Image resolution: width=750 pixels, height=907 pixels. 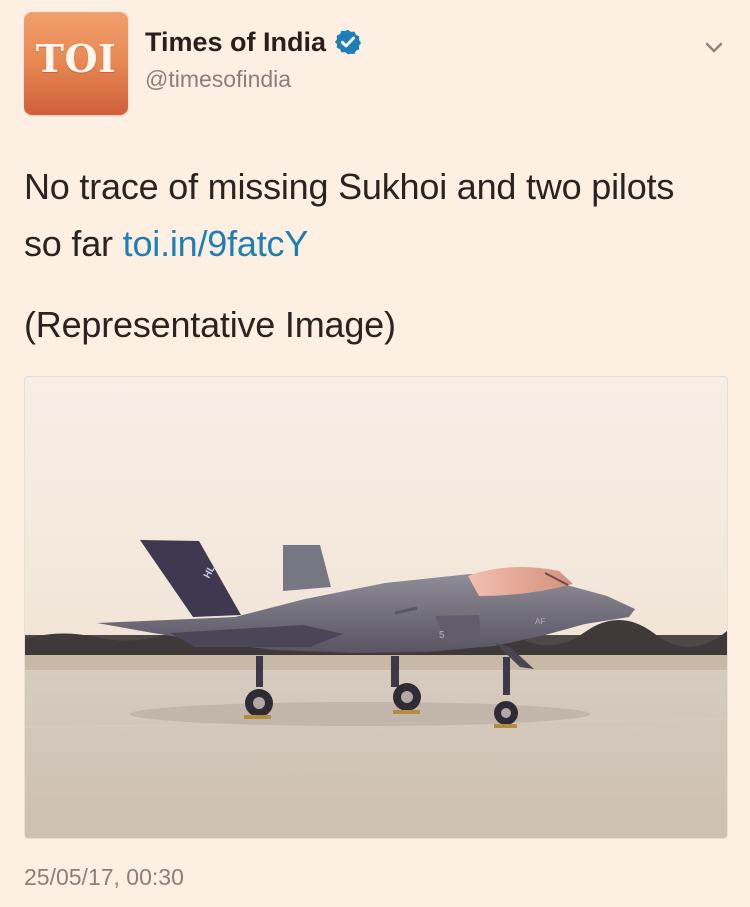 I want to click on author-avatar: TOI, so click(x=76, y=63).